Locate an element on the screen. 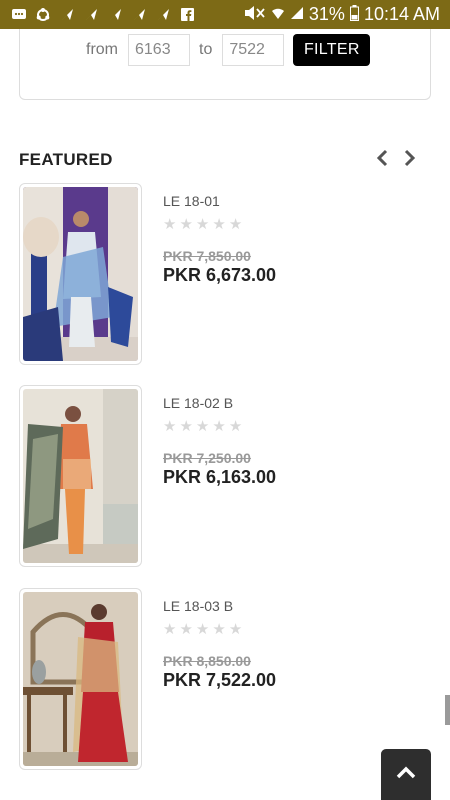 The width and height of the screenshot is (450, 800). chevron-up-icon is located at coordinates (406, 774).